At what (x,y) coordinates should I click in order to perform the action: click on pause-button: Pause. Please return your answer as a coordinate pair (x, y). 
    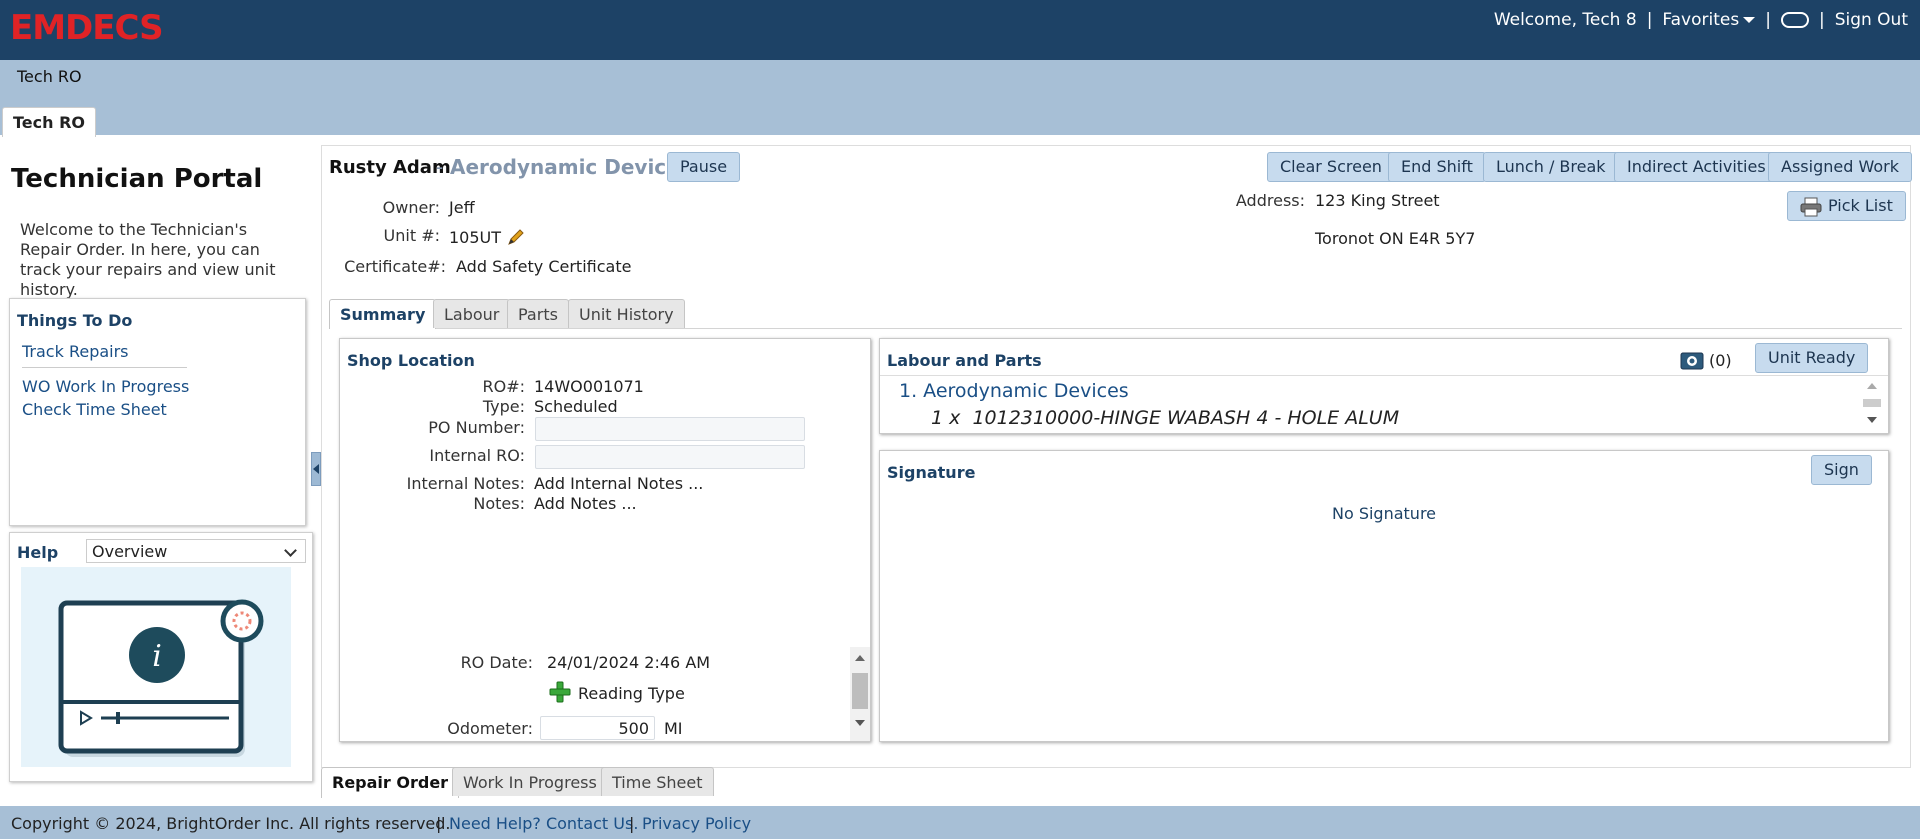
    Looking at the image, I should click on (704, 167).